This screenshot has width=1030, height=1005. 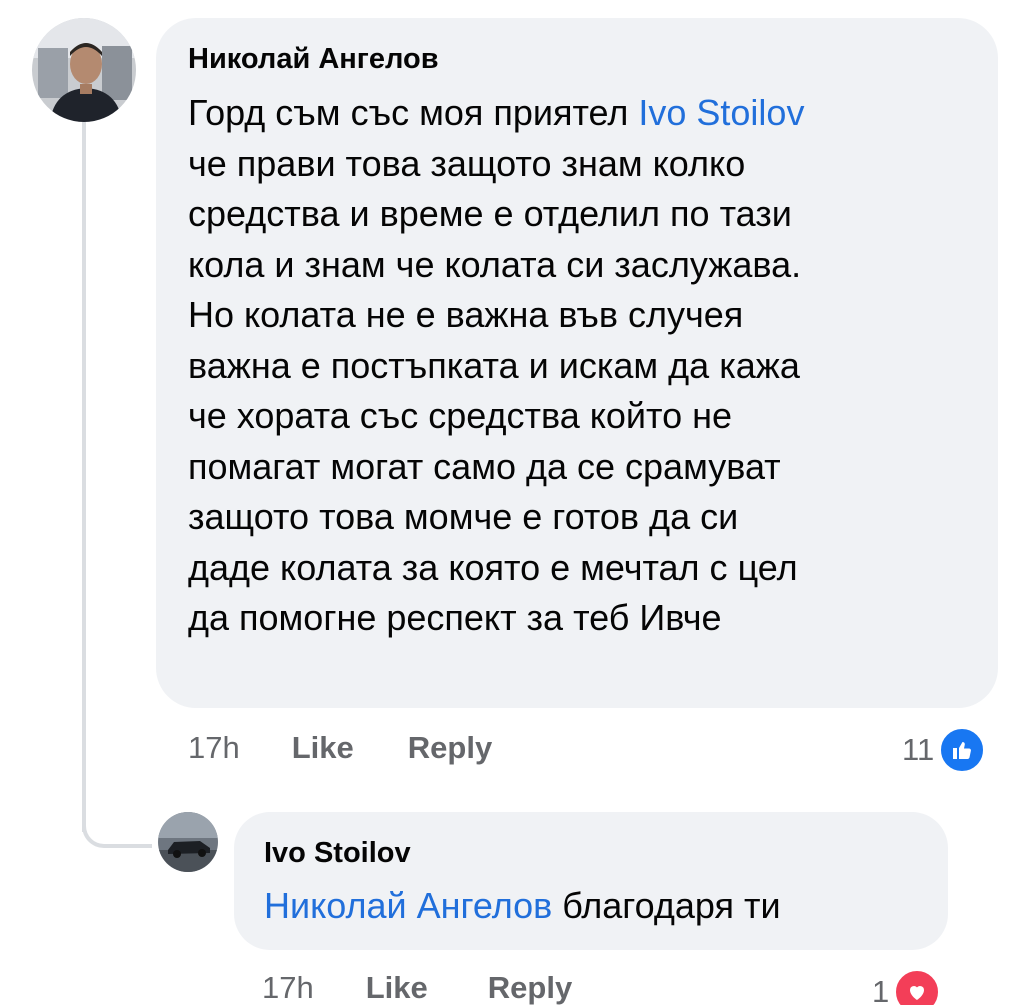 What do you see at coordinates (214, 748) in the screenshot?
I see `comment-timestamp: 17h` at bounding box center [214, 748].